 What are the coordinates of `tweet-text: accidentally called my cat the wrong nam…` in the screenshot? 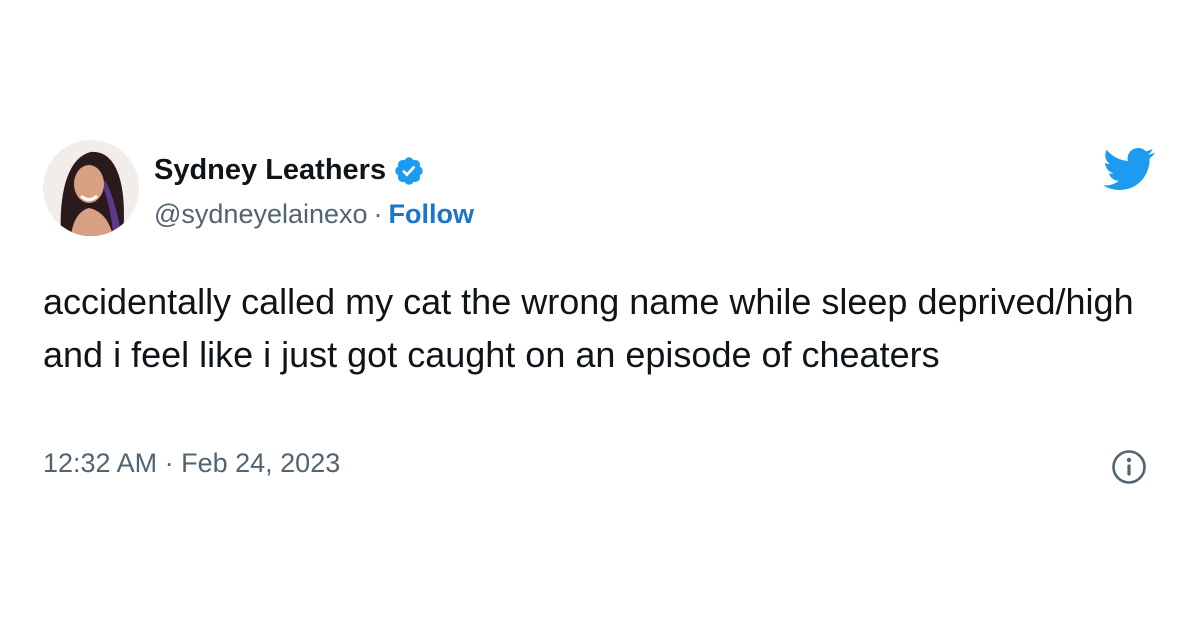 It's located at (588, 328).